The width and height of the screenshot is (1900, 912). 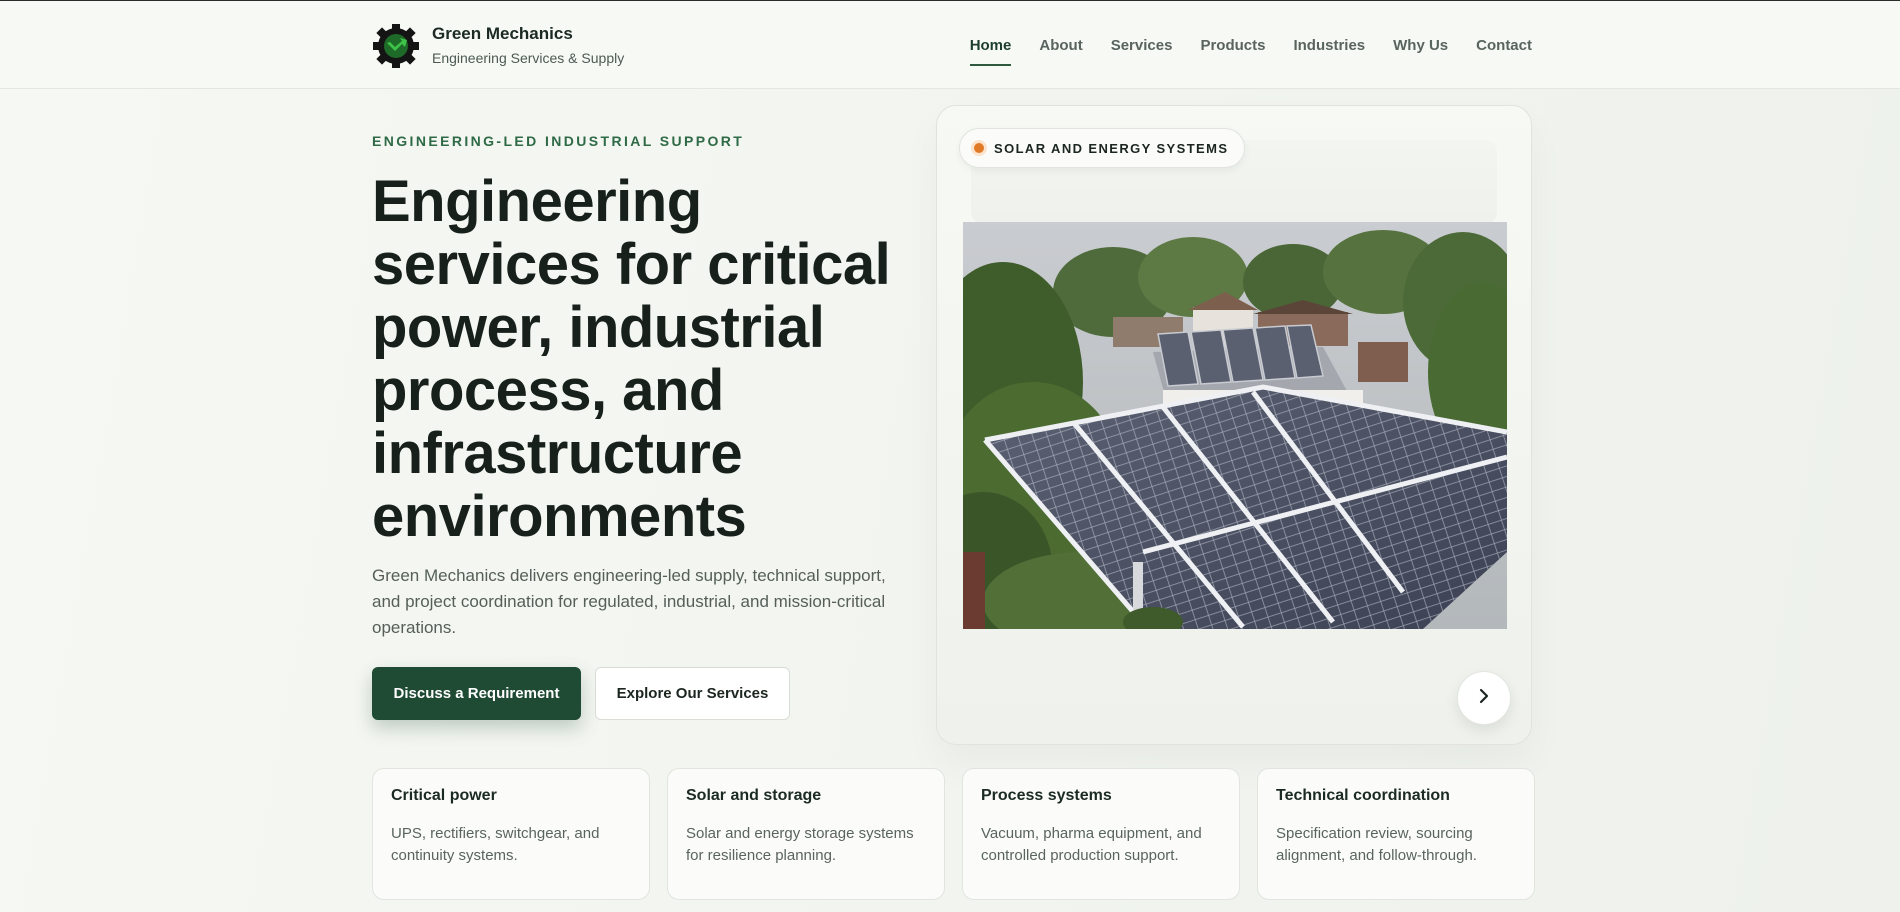 I want to click on solar-panels-image, so click(x=1235, y=425).